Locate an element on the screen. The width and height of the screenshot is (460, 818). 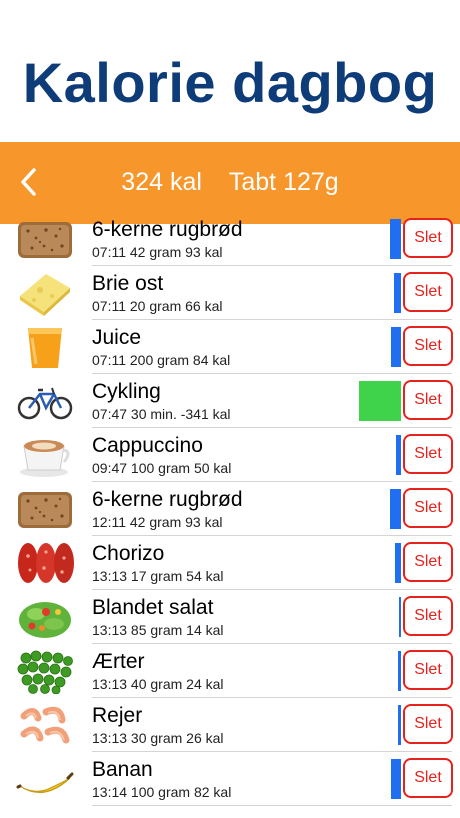
entry-name: Banan is located at coordinates (122, 769).